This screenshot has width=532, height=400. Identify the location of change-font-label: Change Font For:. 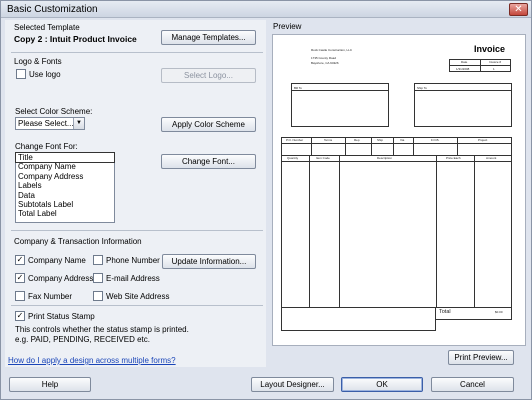
(46, 146).